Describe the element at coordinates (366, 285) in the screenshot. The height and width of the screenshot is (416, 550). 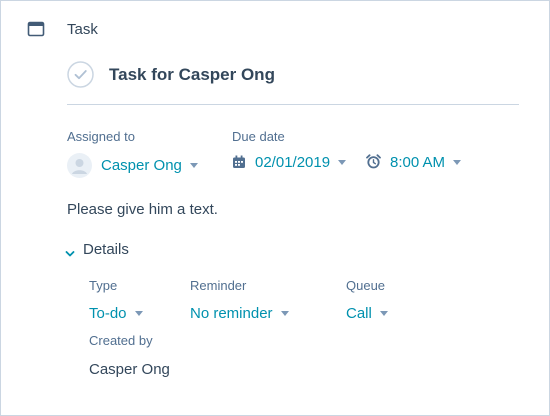
I see `queue-label: Queue` at that location.